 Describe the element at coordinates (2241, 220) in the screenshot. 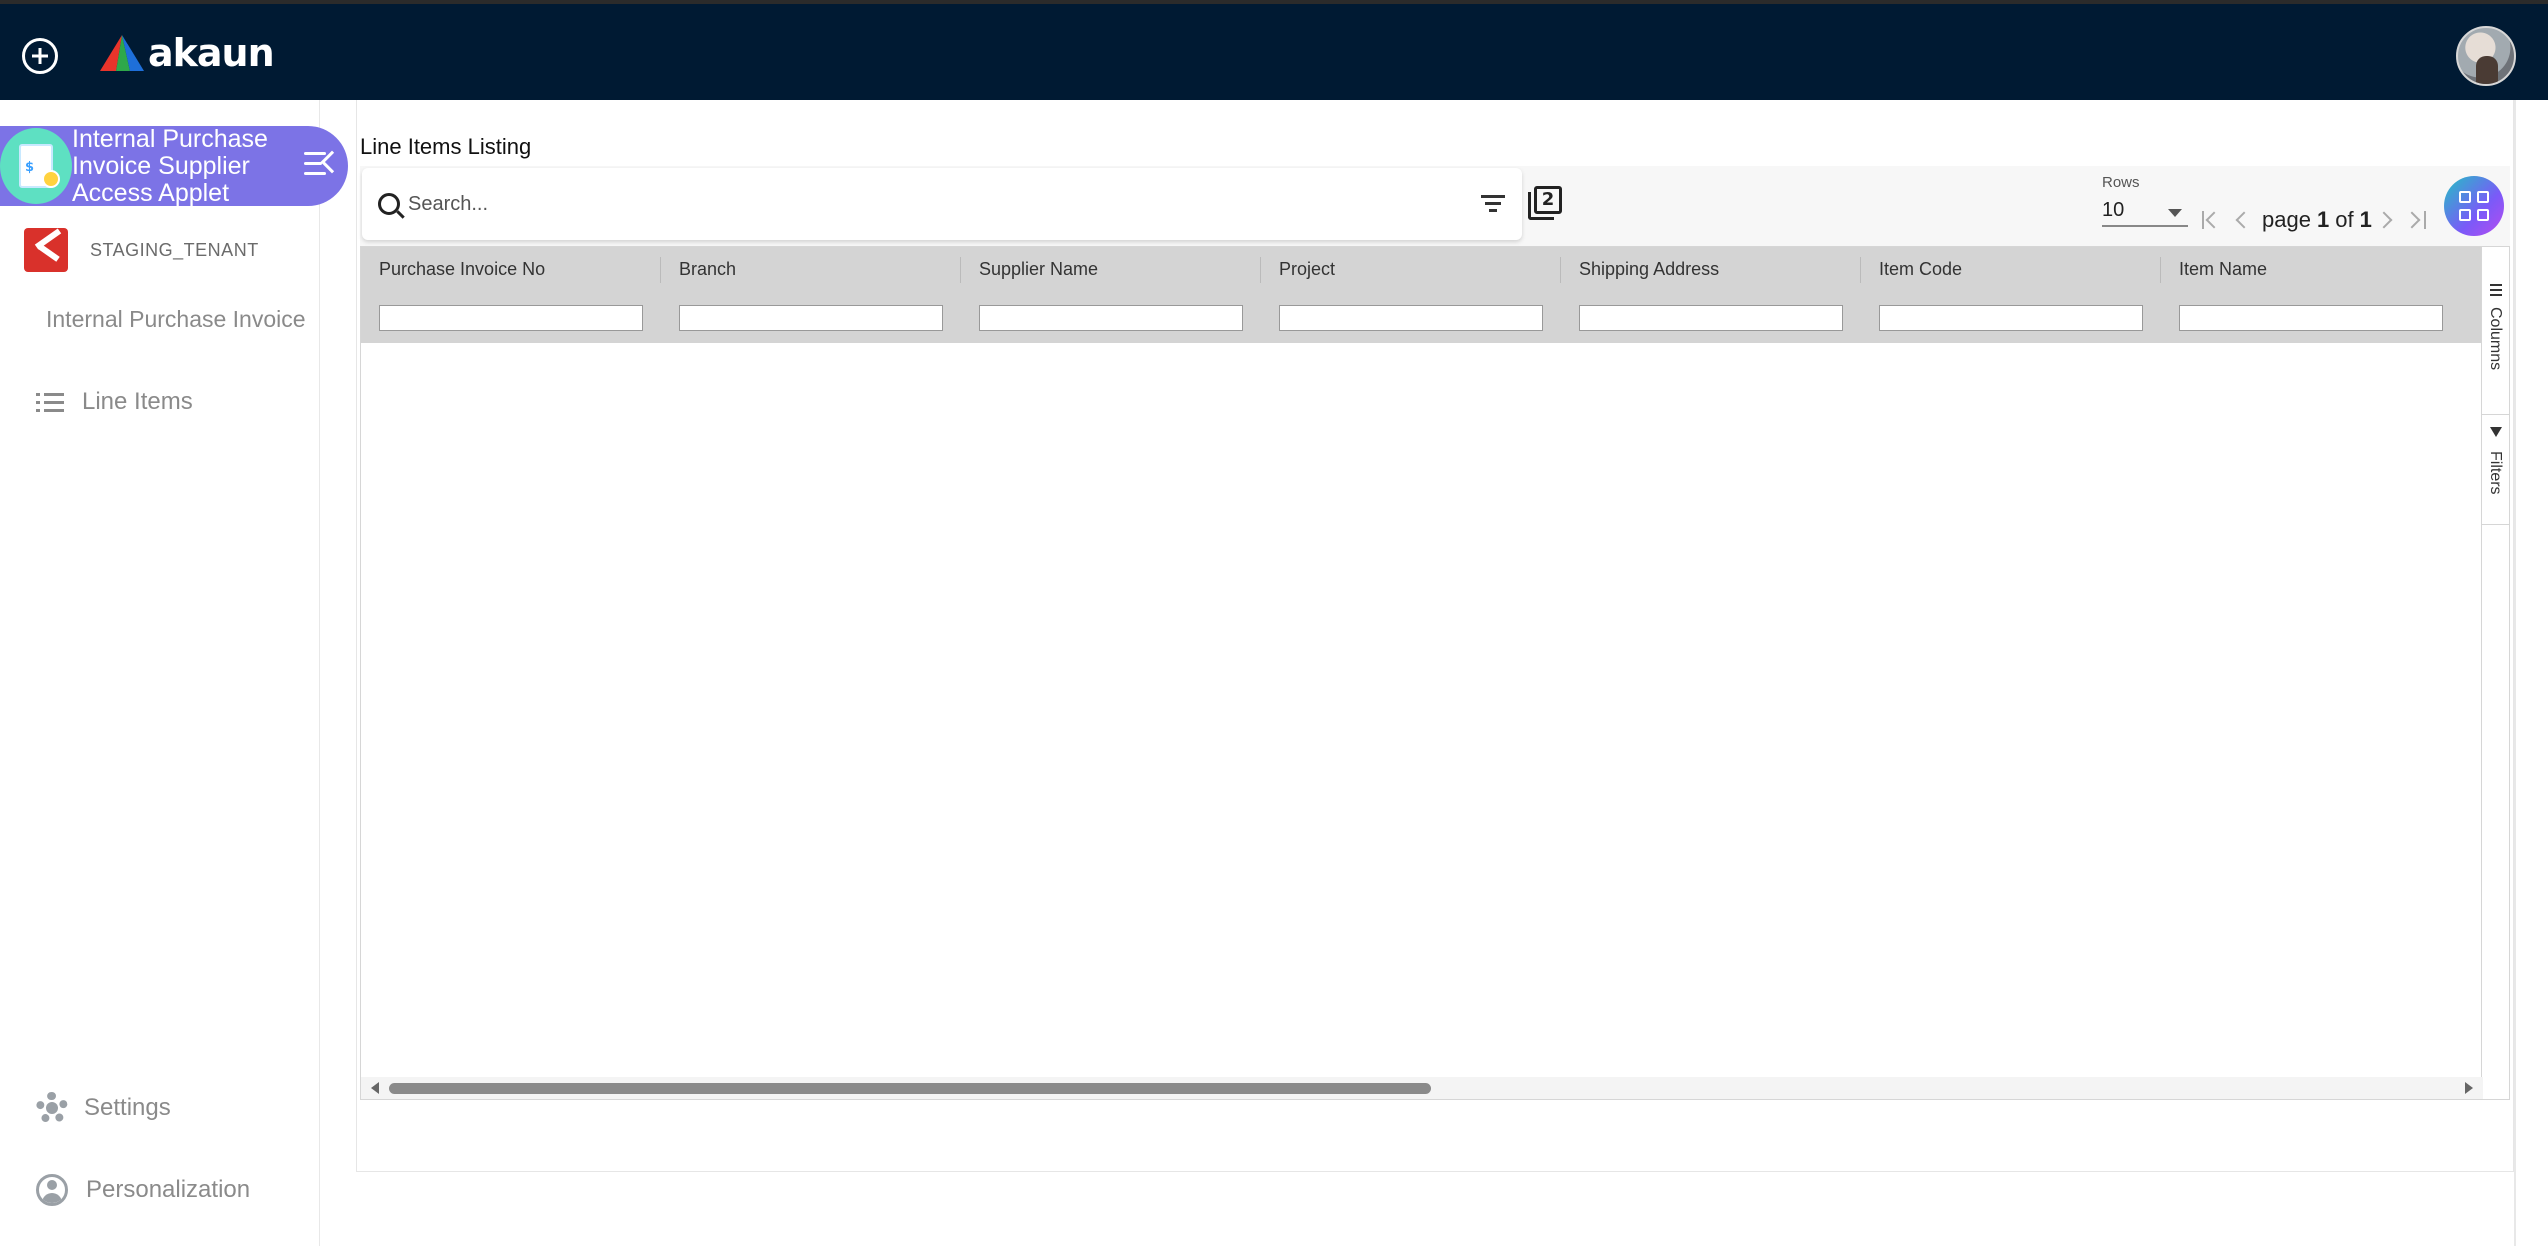

I see `prev-page-button` at that location.